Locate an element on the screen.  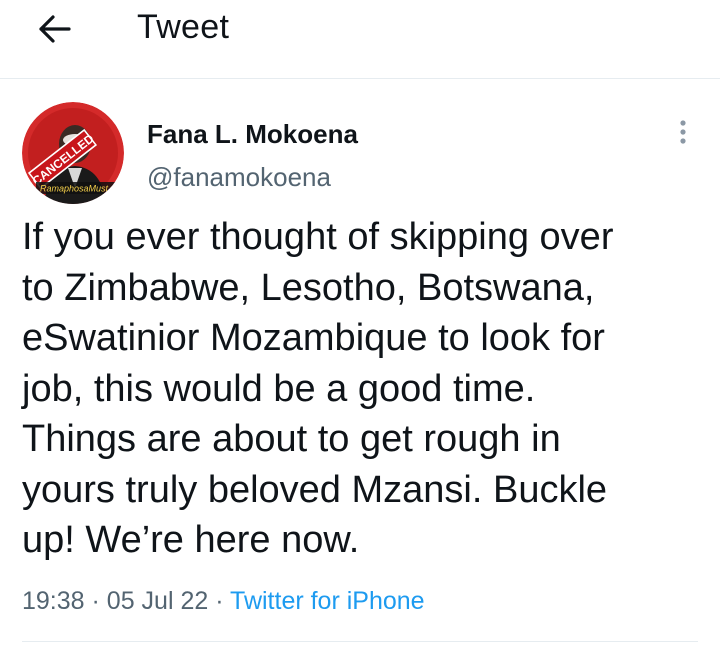
tweet-source-link: Twitter for iPhone is located at coordinates (327, 601).